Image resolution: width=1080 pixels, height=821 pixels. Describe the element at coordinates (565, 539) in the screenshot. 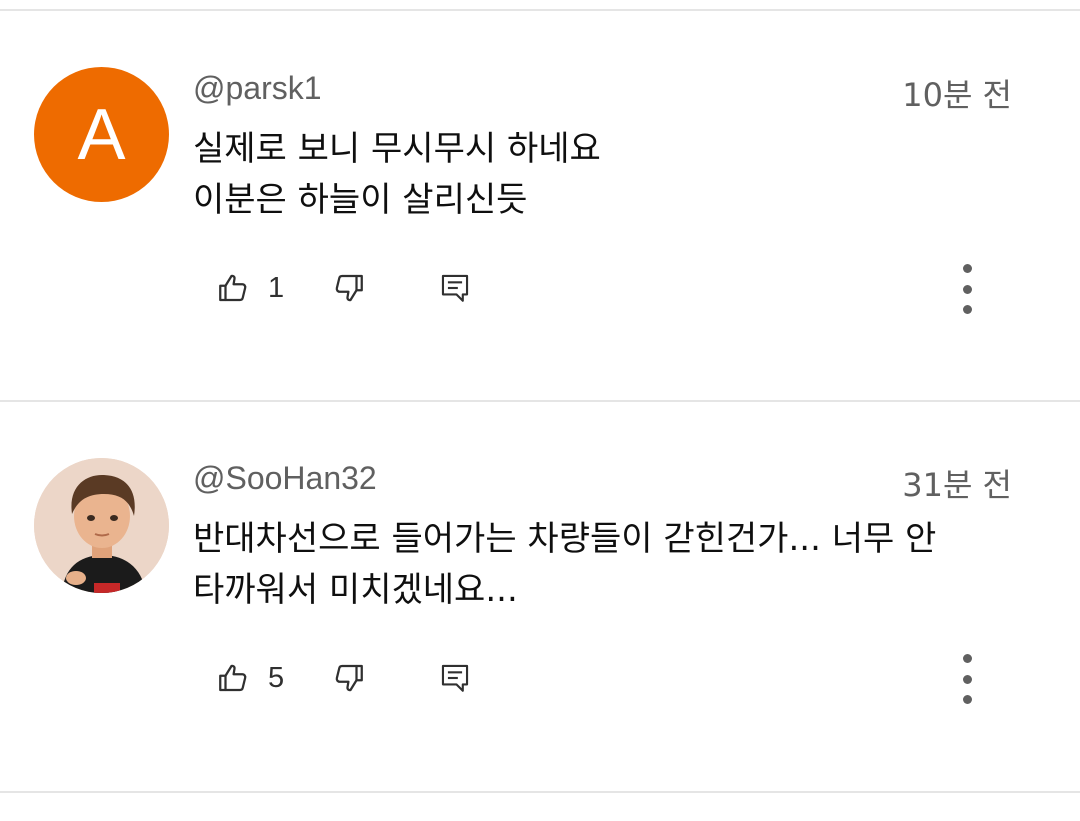

I see `comment-text-line: 반대차선으로 들어가는 차량들이 갇힌건가... 너무 안` at that location.